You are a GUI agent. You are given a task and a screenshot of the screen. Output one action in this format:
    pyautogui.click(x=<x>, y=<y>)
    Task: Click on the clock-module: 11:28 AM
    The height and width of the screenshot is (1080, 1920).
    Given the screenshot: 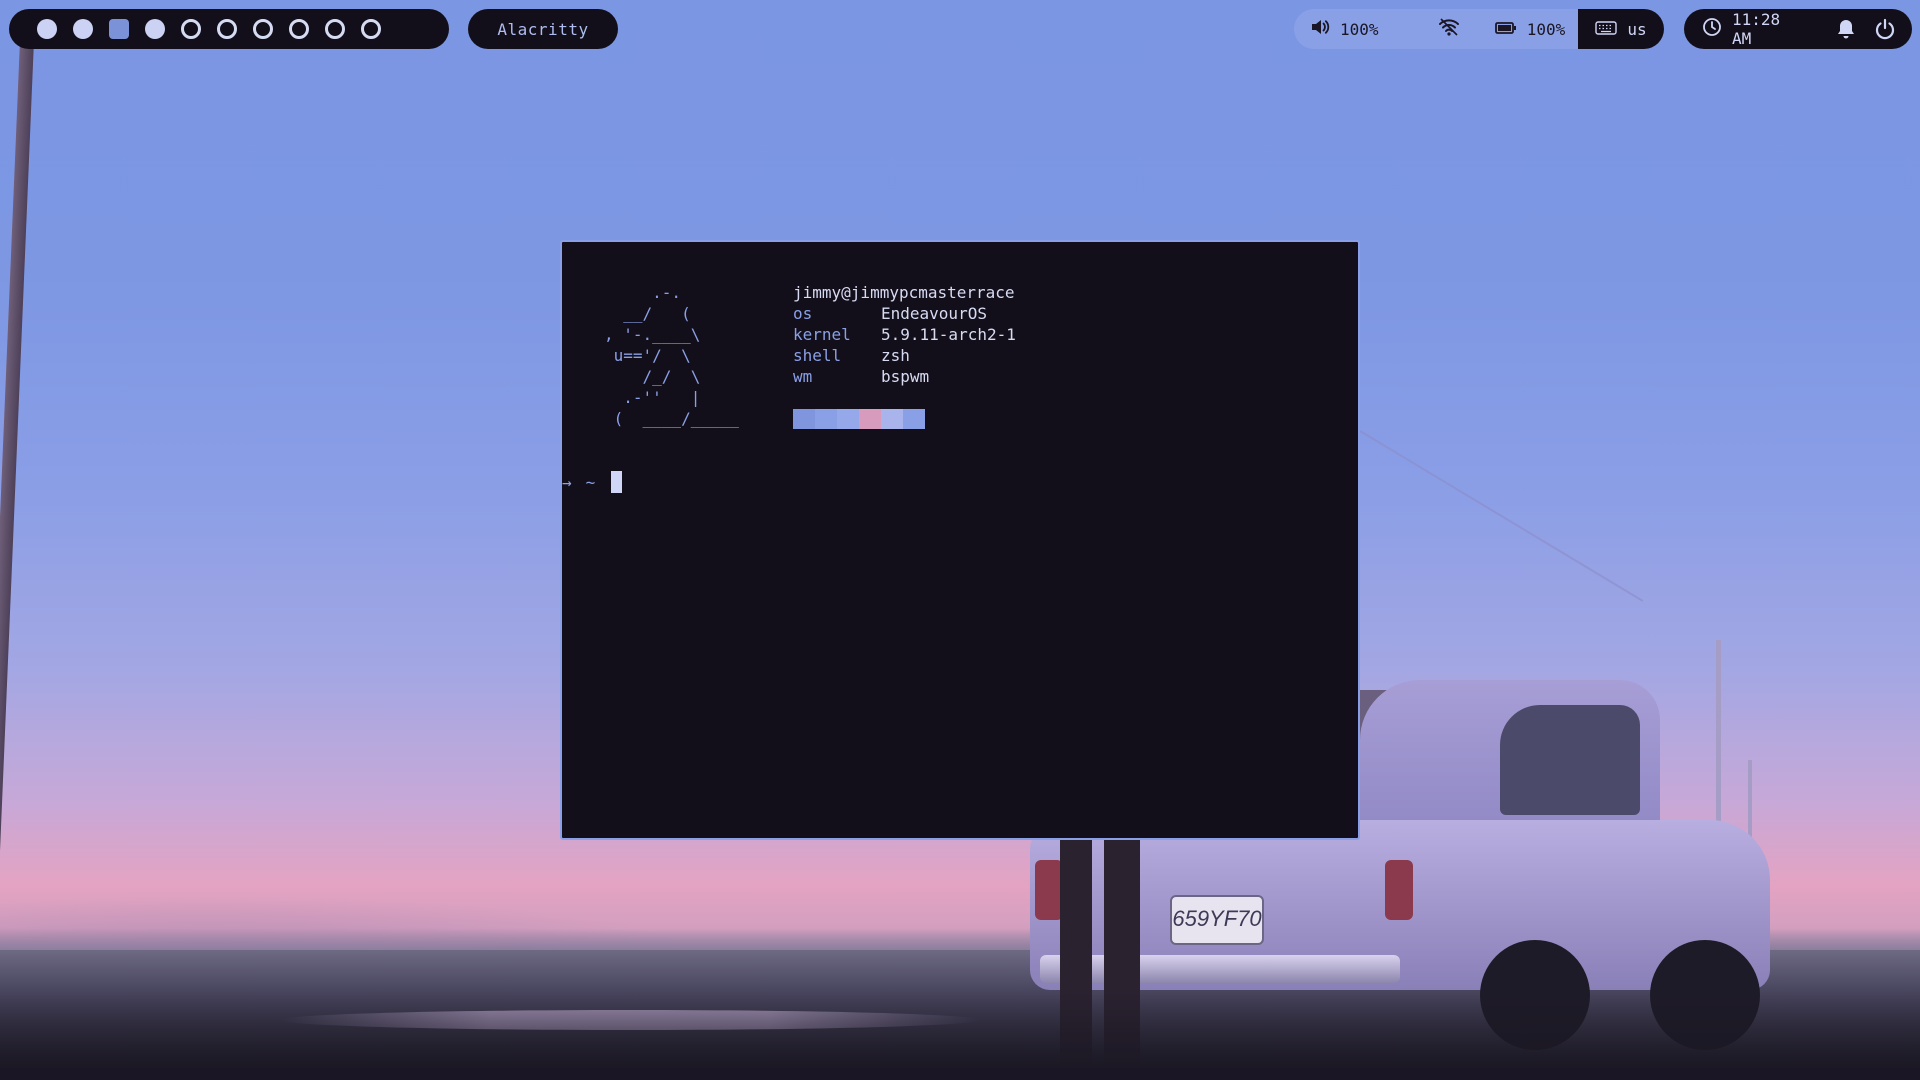 What is the action you would take?
    pyautogui.click(x=1798, y=29)
    